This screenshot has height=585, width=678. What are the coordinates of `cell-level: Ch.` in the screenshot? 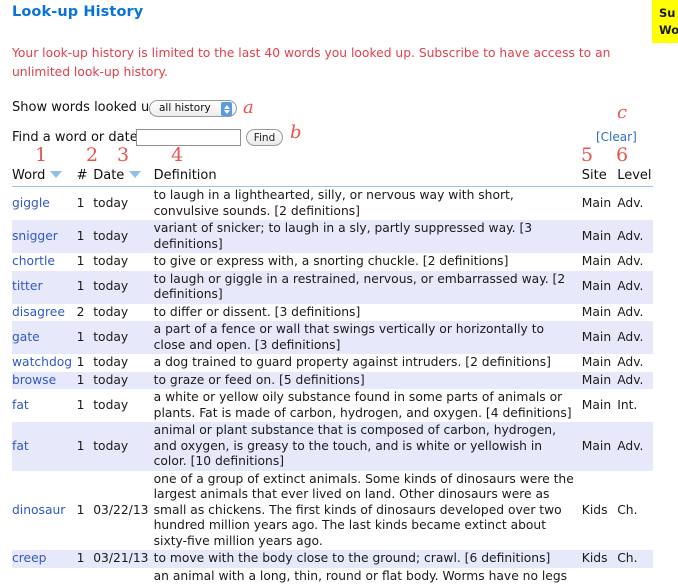 It's located at (635, 511).